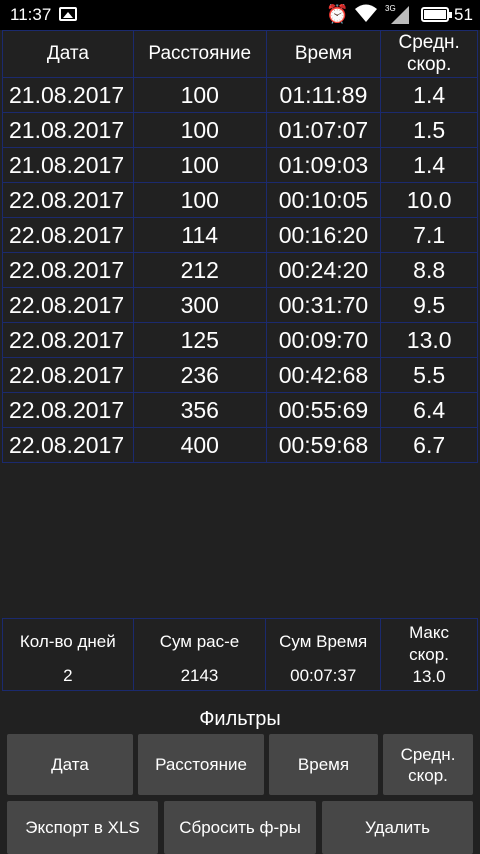 The width and height of the screenshot is (480, 854). I want to click on table-row: 22.08.2017 356 00:55:69 6.4, so click(240, 410).